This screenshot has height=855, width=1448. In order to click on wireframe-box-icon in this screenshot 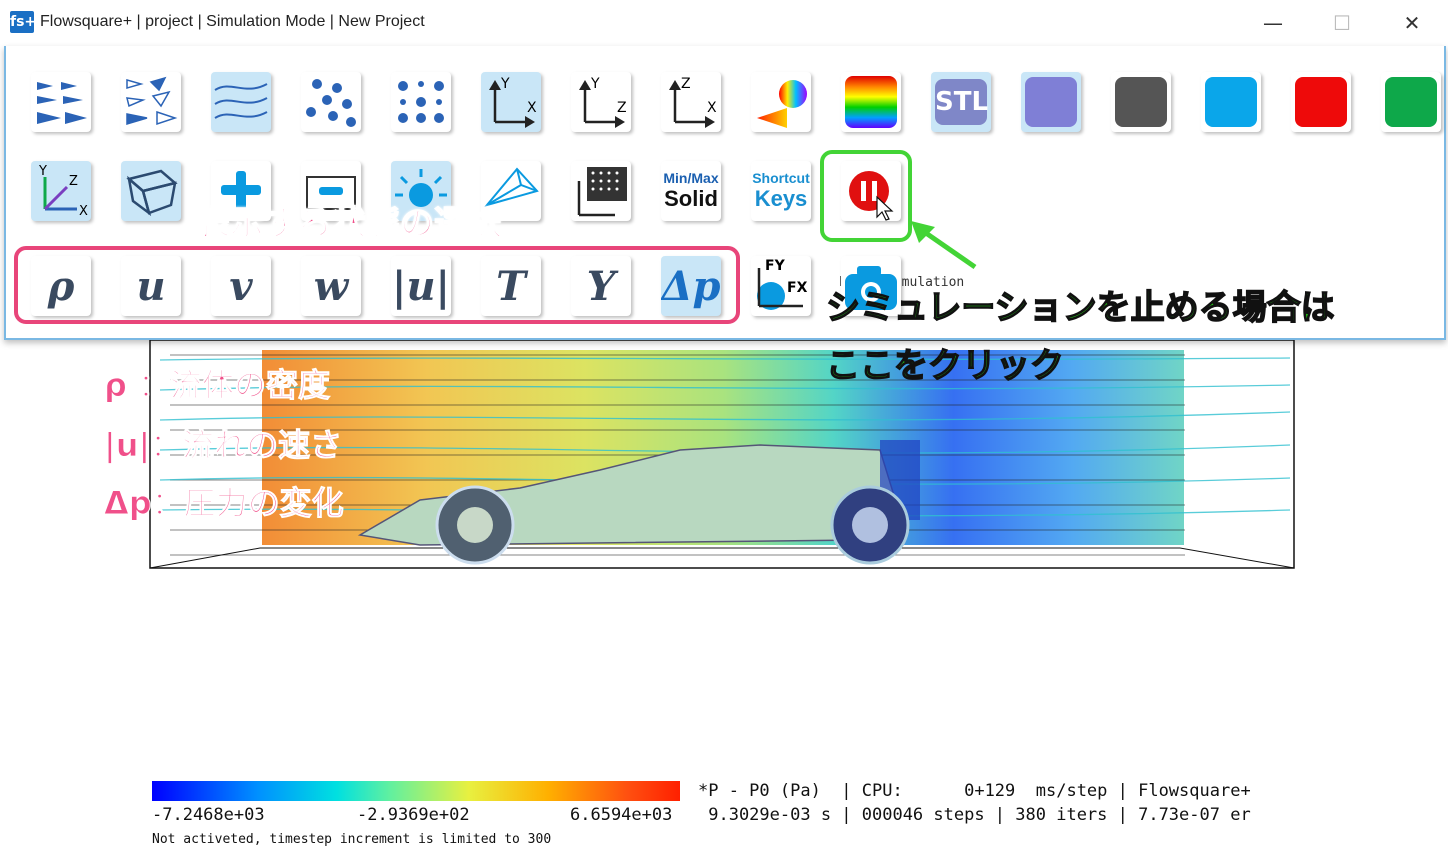, I will do `click(152, 193)`.